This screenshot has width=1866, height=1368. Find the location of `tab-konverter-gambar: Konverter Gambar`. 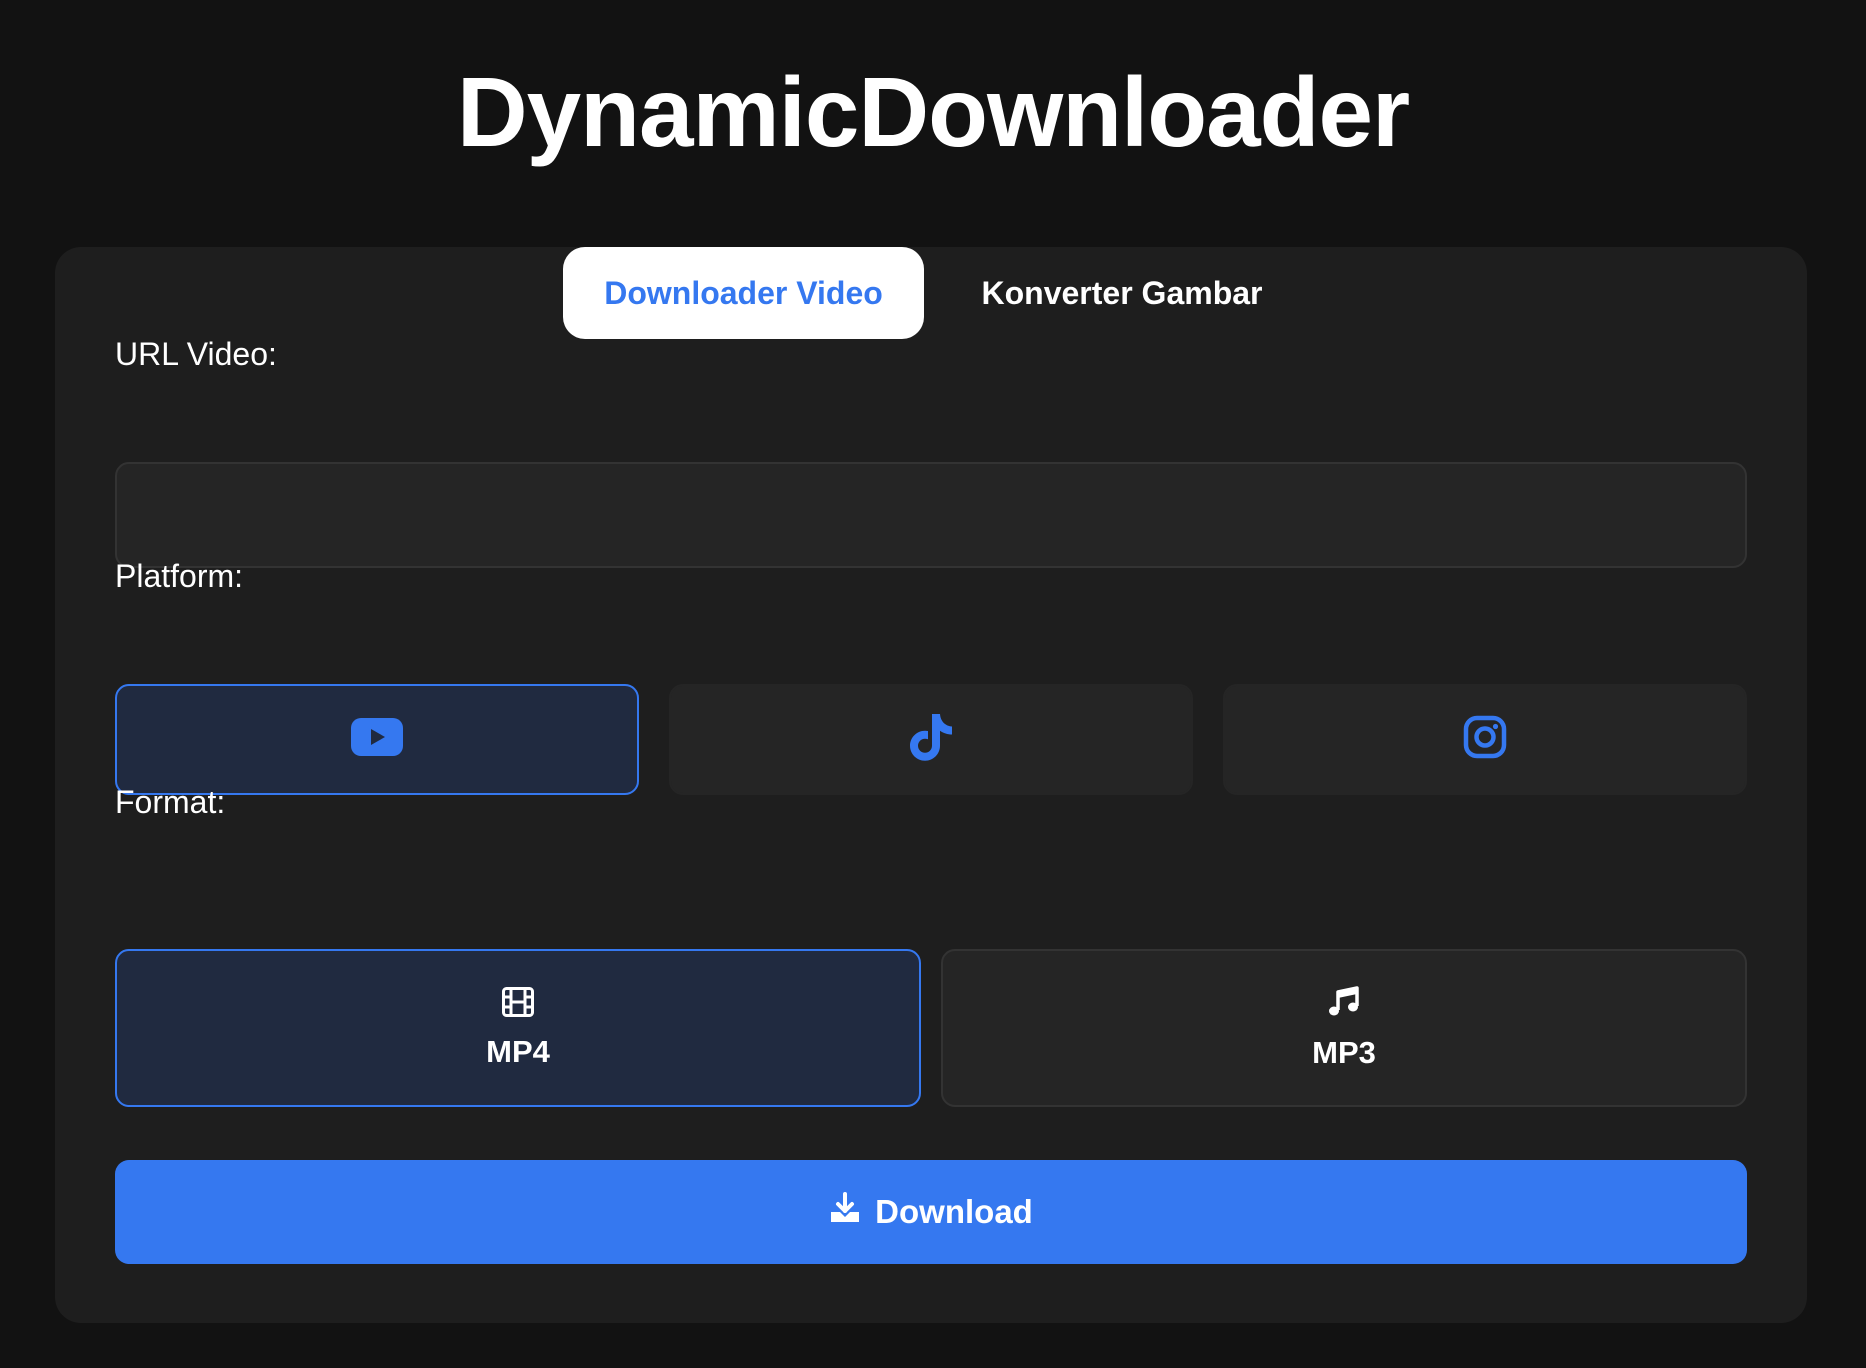

tab-konverter-gambar: Konverter Gambar is located at coordinates (1122, 293).